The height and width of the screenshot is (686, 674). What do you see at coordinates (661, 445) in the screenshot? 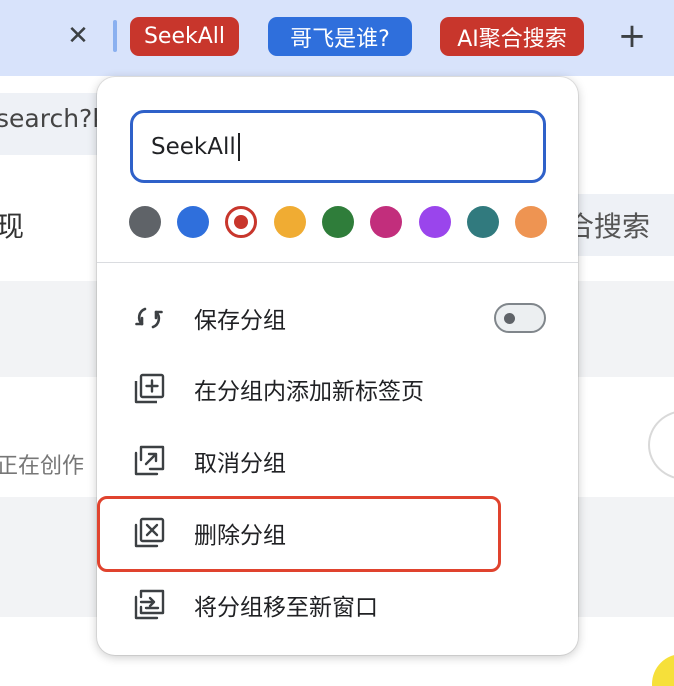
I see `round-button` at bounding box center [661, 445].